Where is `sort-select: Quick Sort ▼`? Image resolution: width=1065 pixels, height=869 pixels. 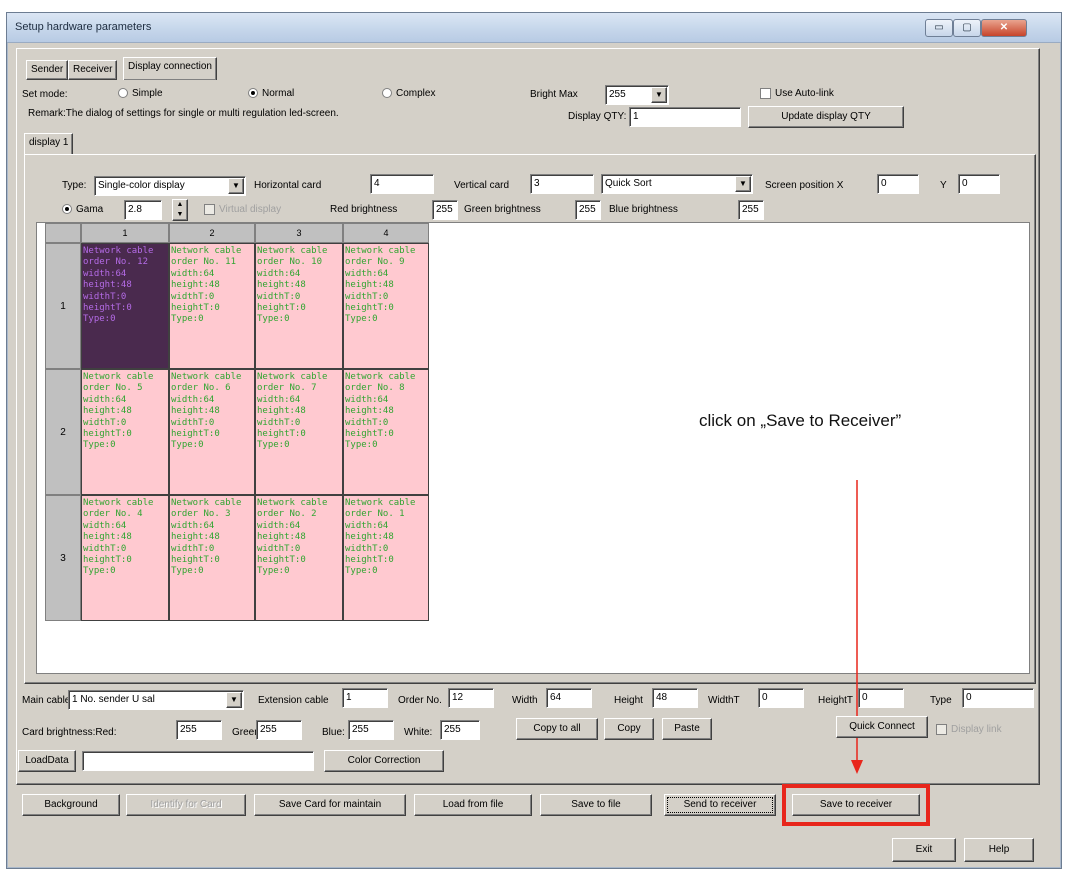 sort-select: Quick Sort ▼ is located at coordinates (677, 184).